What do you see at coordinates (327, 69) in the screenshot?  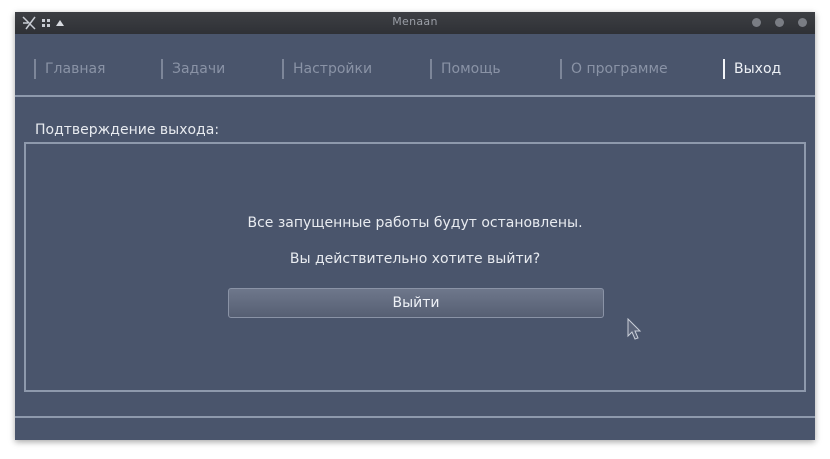 I see `tab-settings: Настройки` at bounding box center [327, 69].